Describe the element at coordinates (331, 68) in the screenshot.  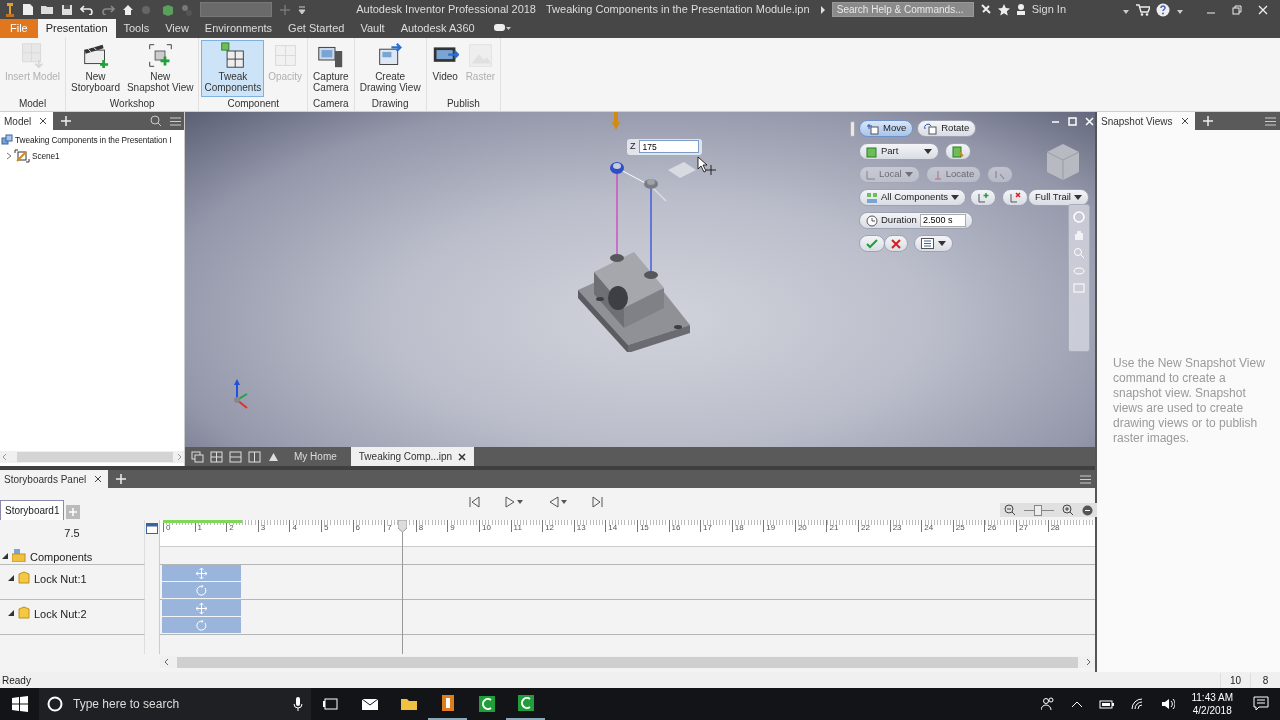
I see `ribbon-button: Capture Camera` at that location.